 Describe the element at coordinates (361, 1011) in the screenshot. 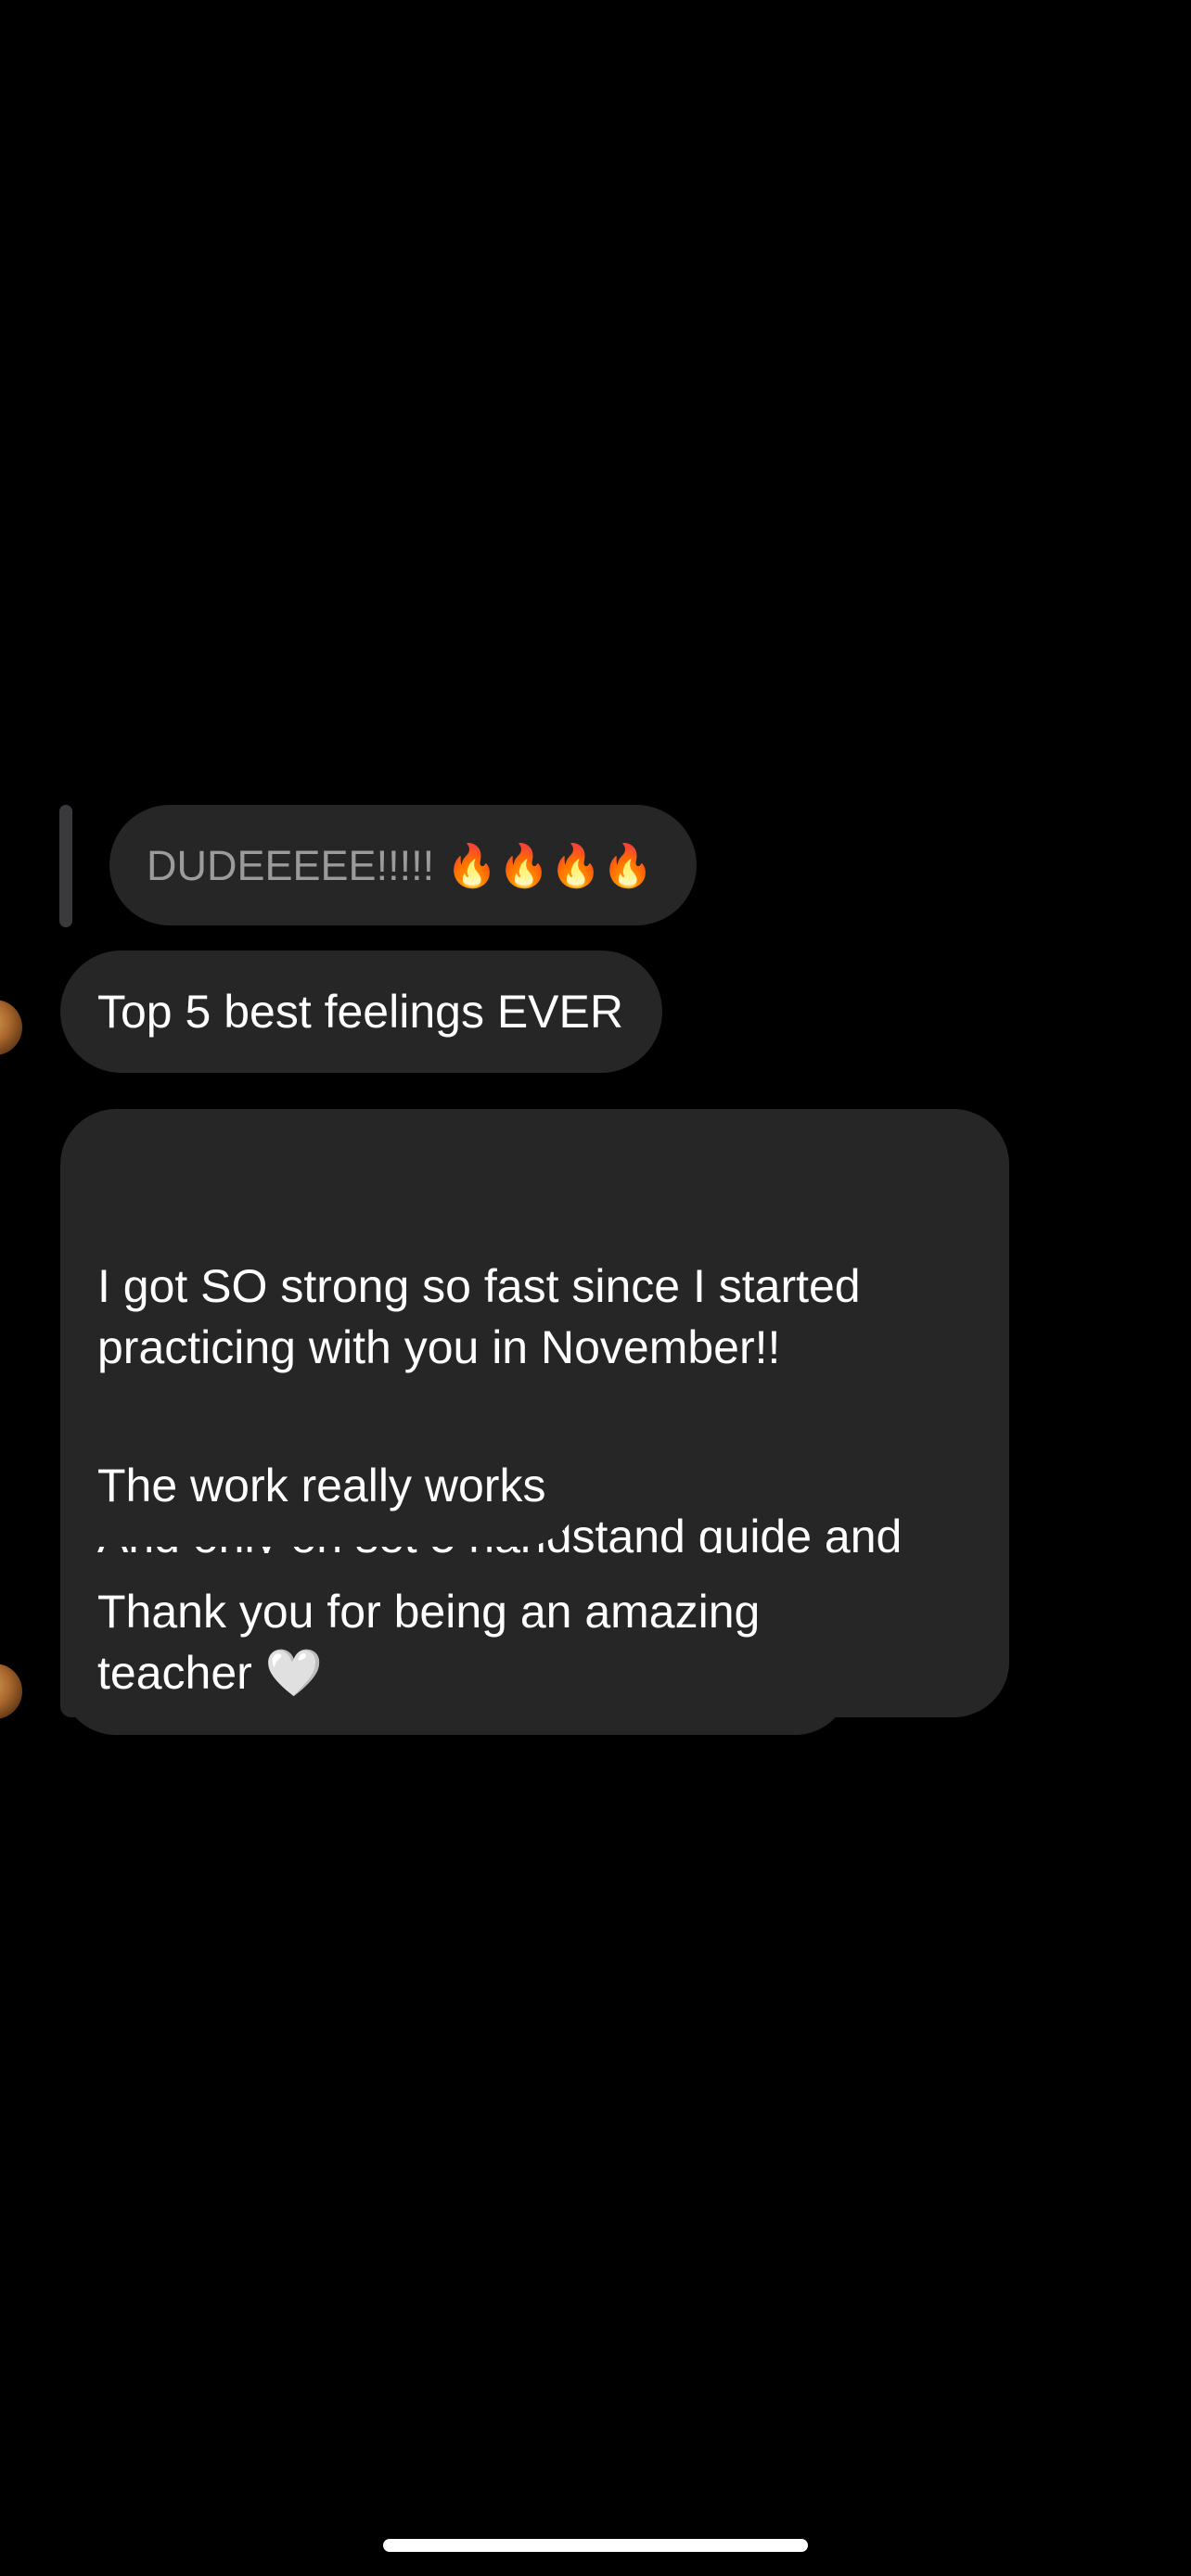

I see `message-bubble: Top 5 best feelings EVER` at that location.